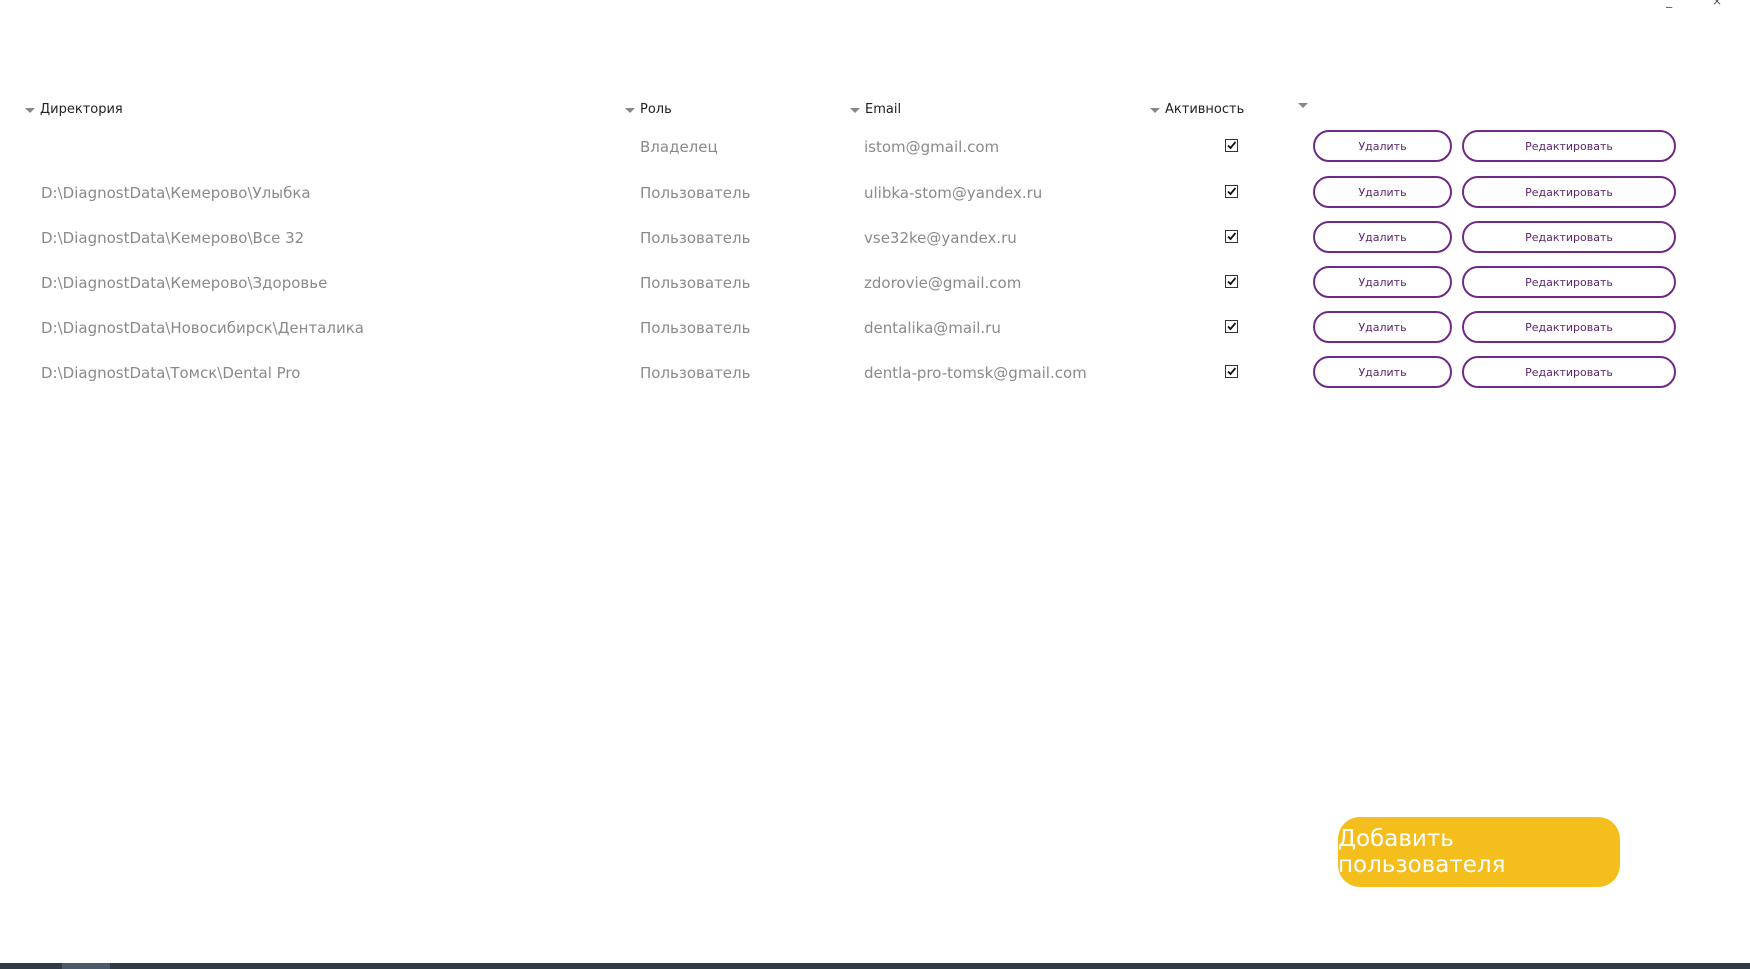 This screenshot has width=1750, height=969. I want to click on column-header-label: Директория, so click(81, 109).